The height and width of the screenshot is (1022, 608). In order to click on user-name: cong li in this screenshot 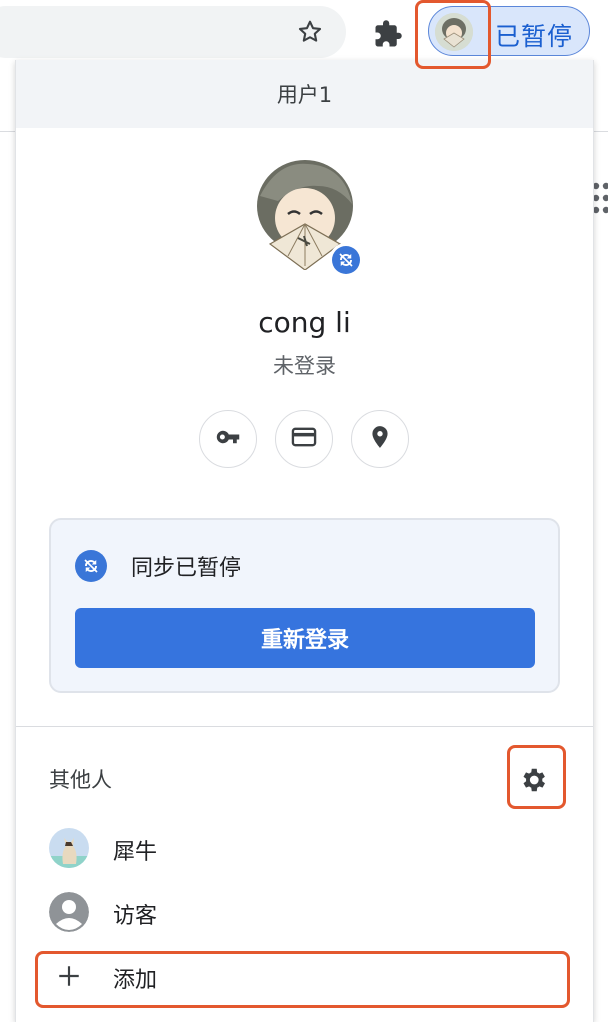, I will do `click(304, 322)`.